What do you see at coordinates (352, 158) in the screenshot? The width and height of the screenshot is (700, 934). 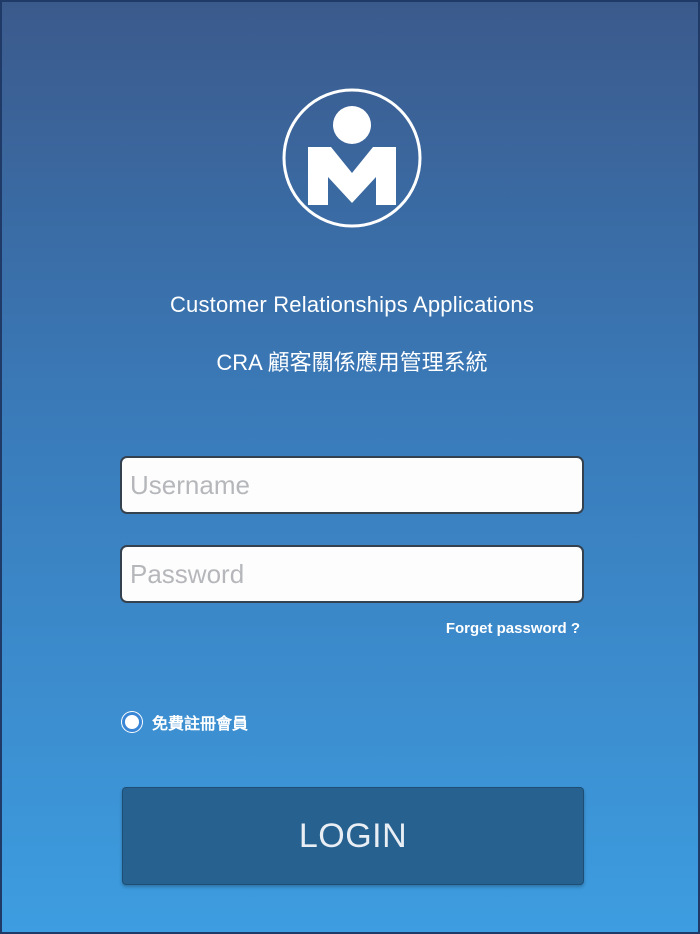 I see `circle-m-logo-icon` at bounding box center [352, 158].